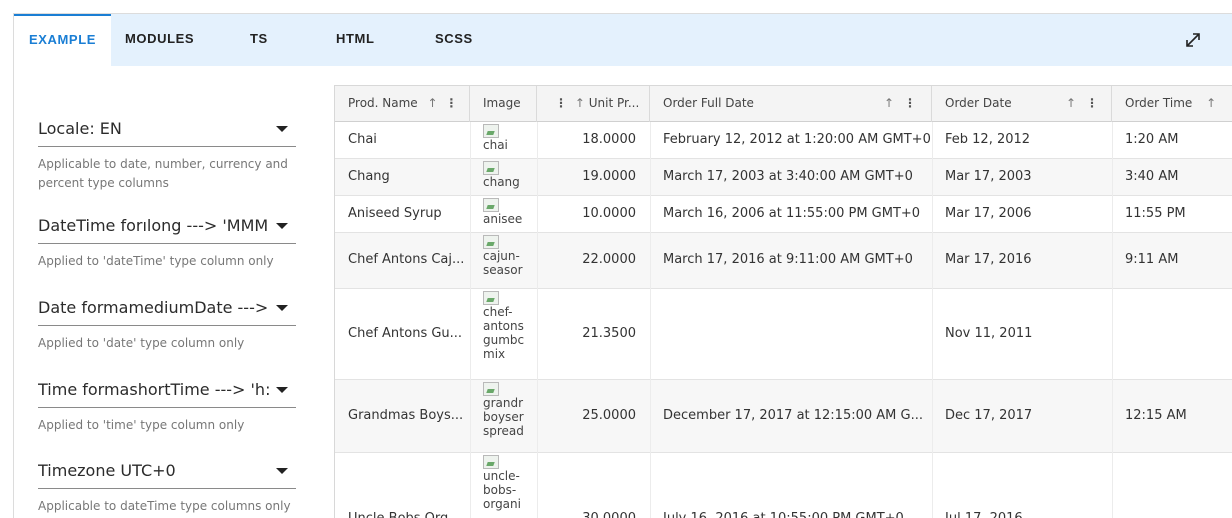 This screenshot has width=1232, height=518. What do you see at coordinates (1155, 213) in the screenshot?
I see `cell-order-time: 11:55 PM` at bounding box center [1155, 213].